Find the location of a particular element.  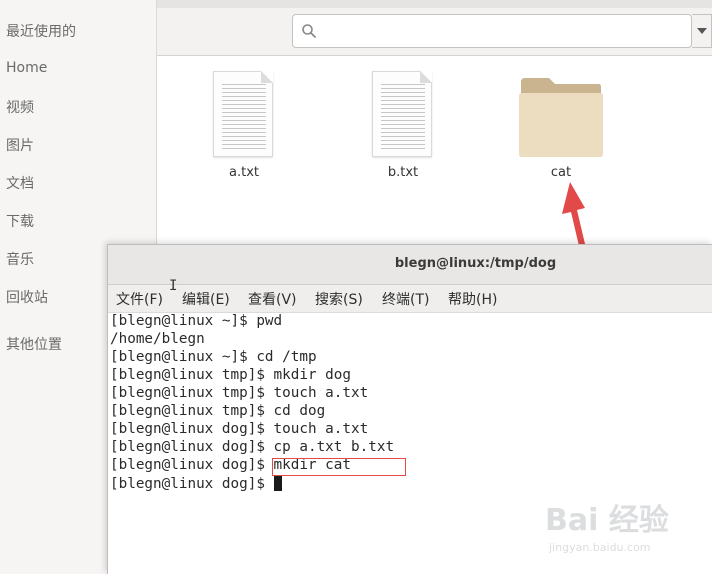

file-label-b: b.txt is located at coordinates (403, 172).